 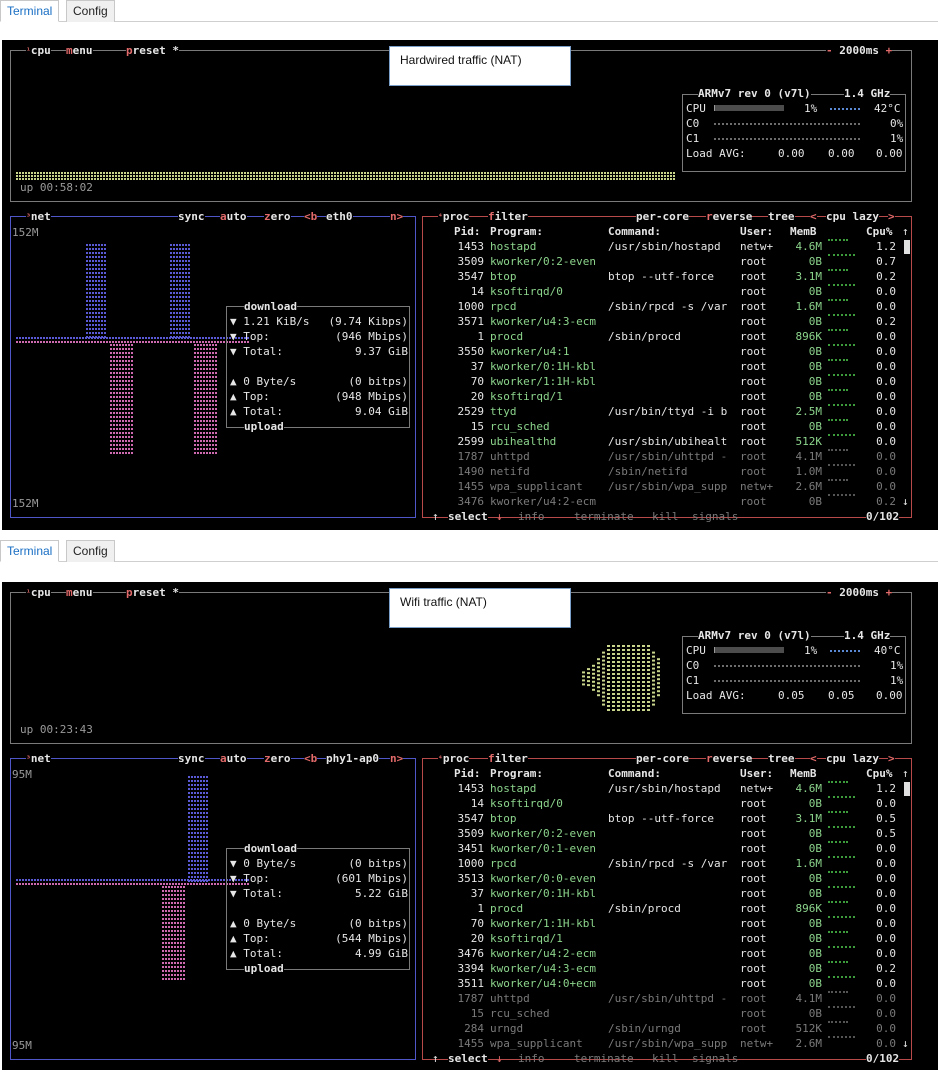 What do you see at coordinates (672, 878) in the screenshot?
I see `process-row: 3513 kworker/0:0-even root 0B 0.0` at bounding box center [672, 878].